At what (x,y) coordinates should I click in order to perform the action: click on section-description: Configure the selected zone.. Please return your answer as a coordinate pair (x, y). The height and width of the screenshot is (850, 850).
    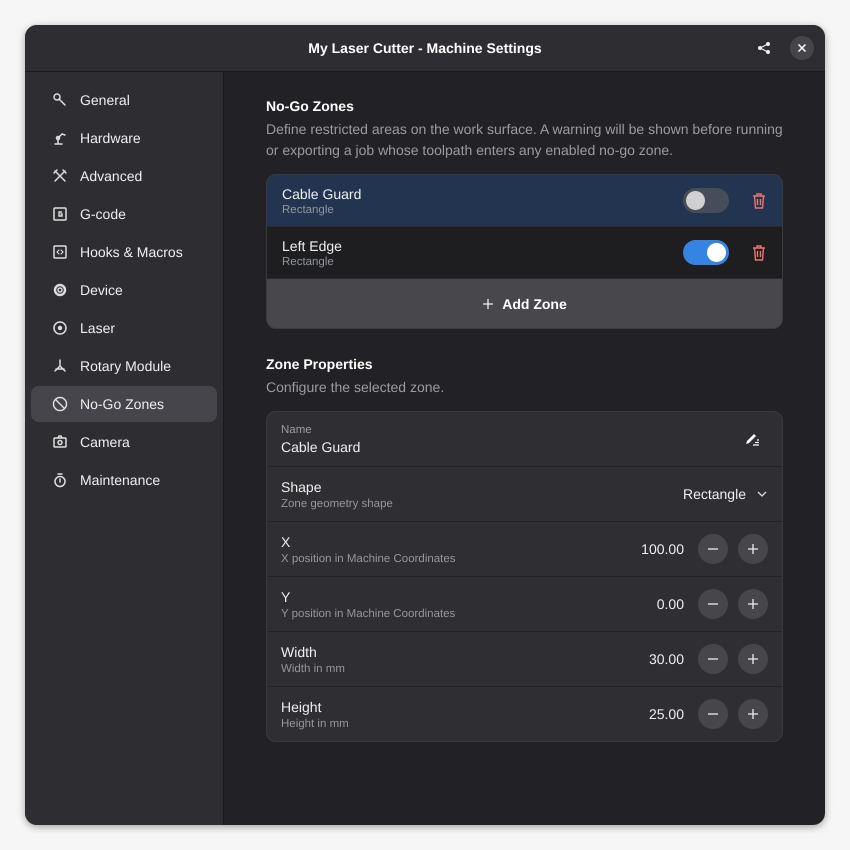
    Looking at the image, I should click on (356, 387).